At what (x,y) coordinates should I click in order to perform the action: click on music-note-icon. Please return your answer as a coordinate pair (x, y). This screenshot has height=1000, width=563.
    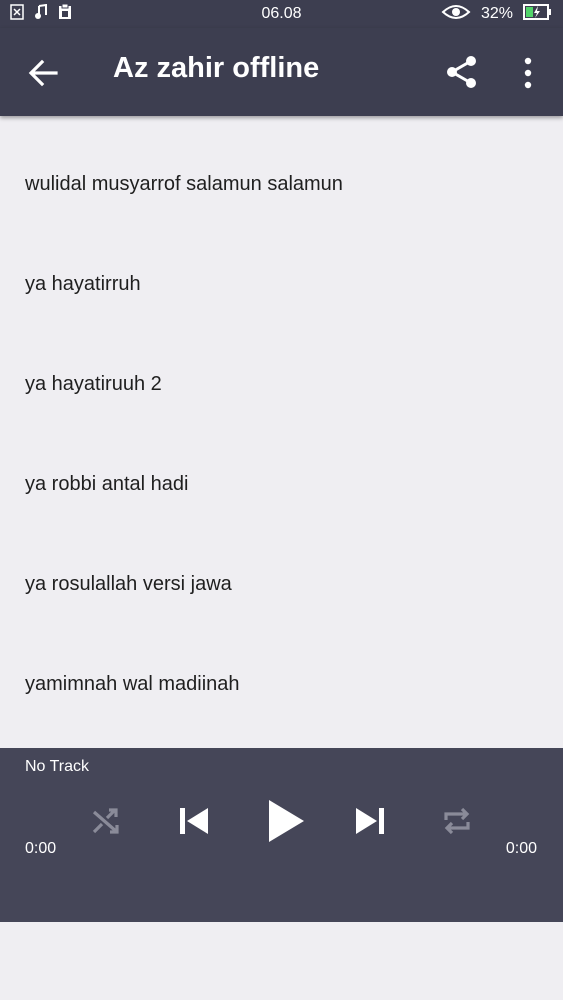
    Looking at the image, I should click on (41, 14).